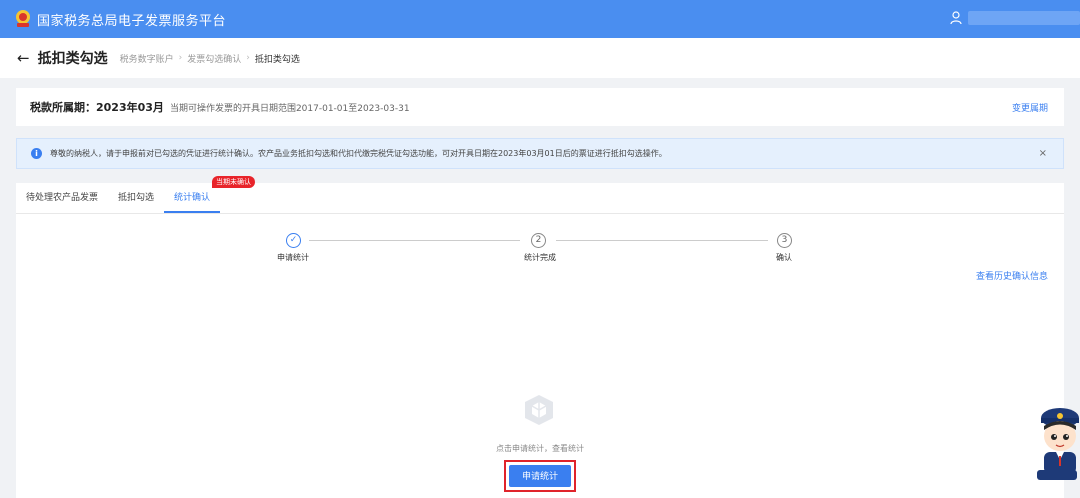  I want to click on assistant-mascot-icon, so click(1057, 443).